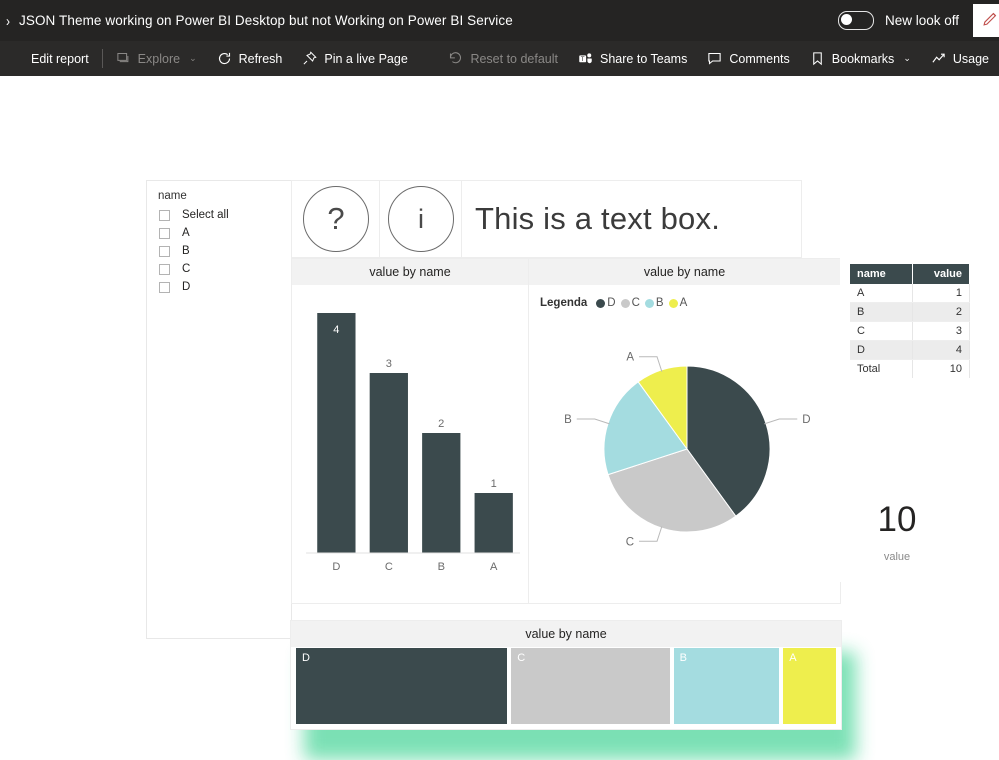  Describe the element at coordinates (910, 293) in the screenshot. I see `table-row: A1` at that location.